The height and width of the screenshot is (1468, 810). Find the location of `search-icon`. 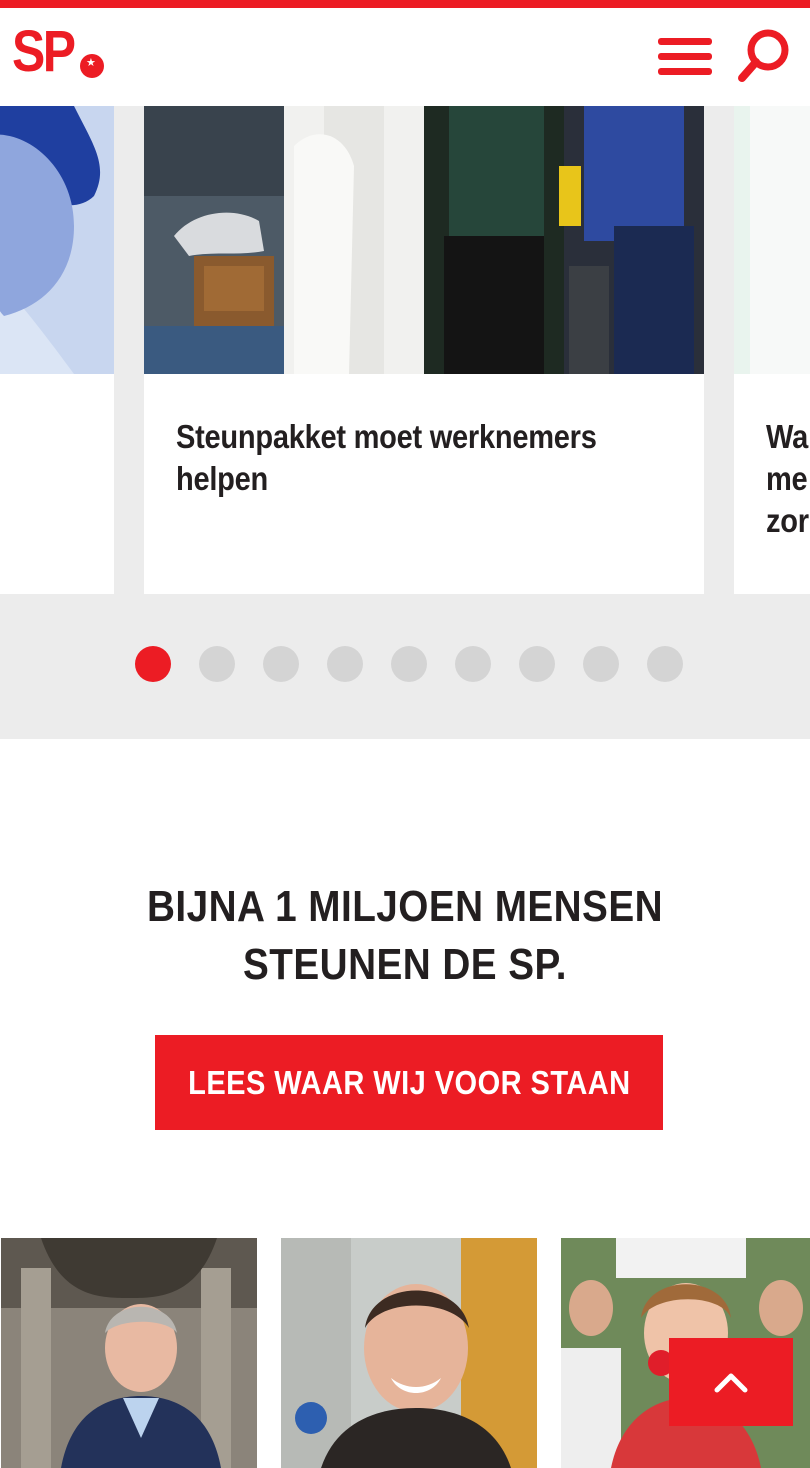

search-icon is located at coordinates (763, 55).